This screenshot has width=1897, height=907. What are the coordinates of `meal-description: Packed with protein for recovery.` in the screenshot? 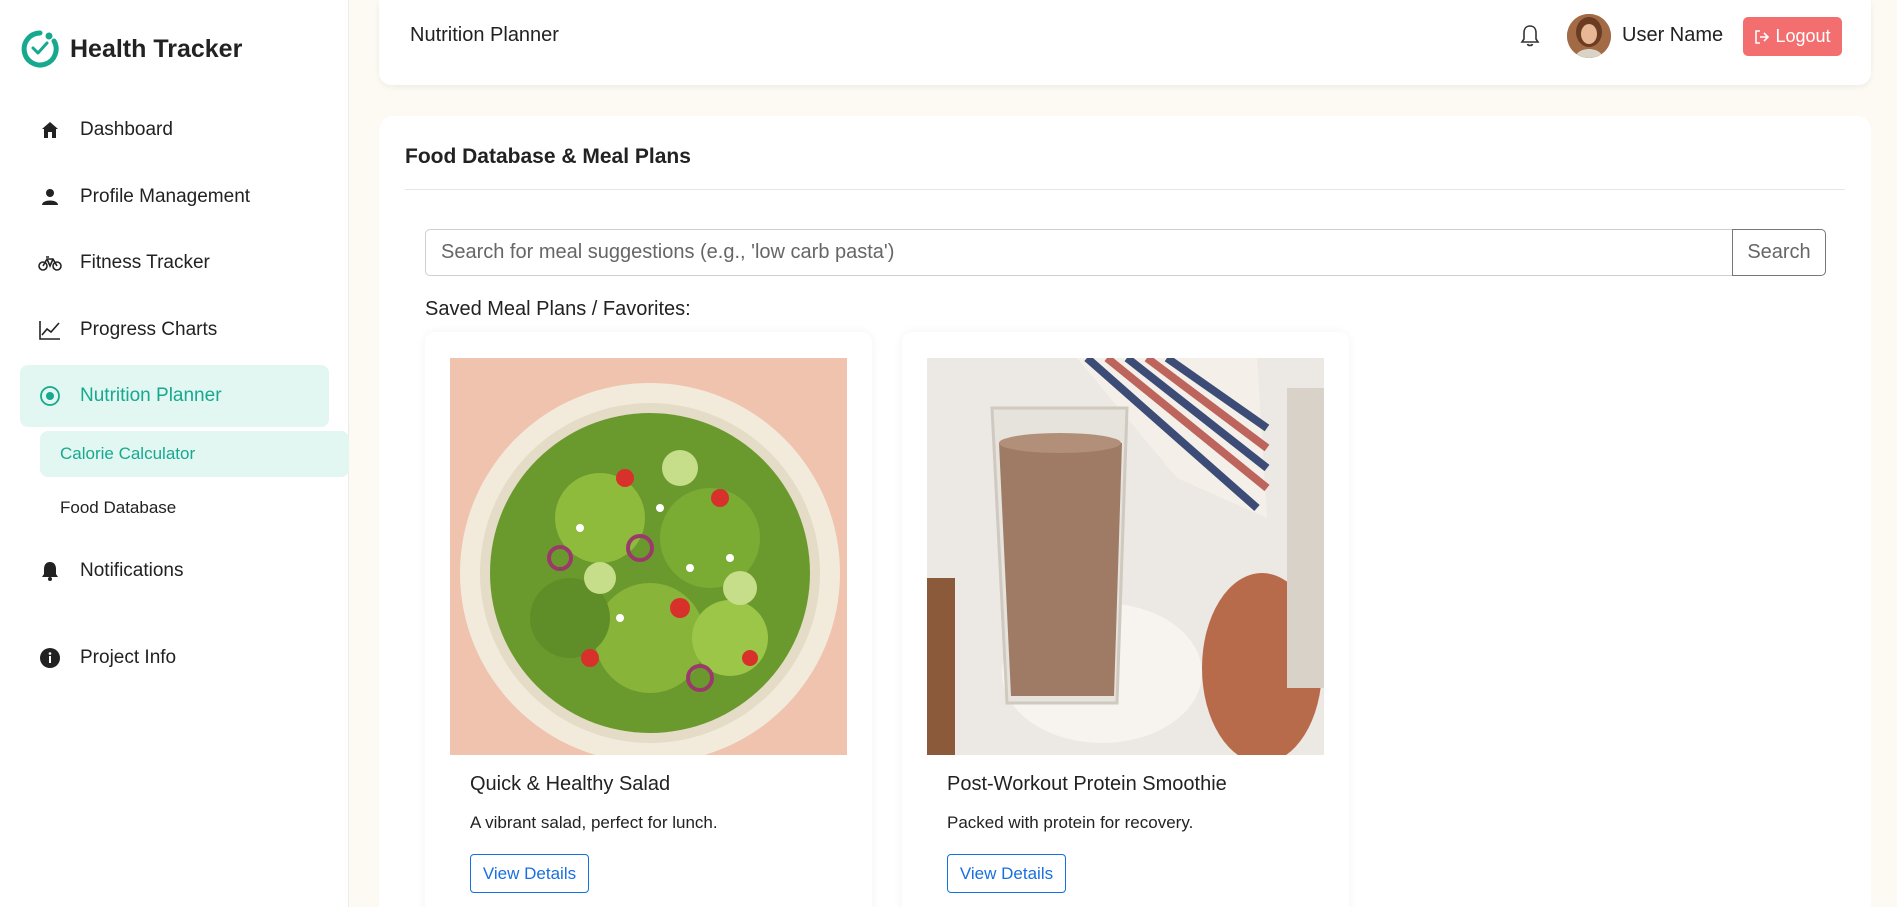 It's located at (1070, 822).